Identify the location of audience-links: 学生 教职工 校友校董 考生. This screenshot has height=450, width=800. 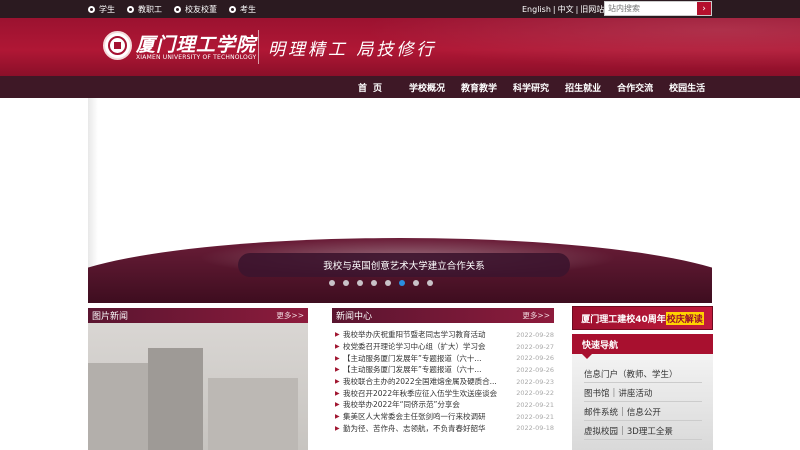
(172, 9).